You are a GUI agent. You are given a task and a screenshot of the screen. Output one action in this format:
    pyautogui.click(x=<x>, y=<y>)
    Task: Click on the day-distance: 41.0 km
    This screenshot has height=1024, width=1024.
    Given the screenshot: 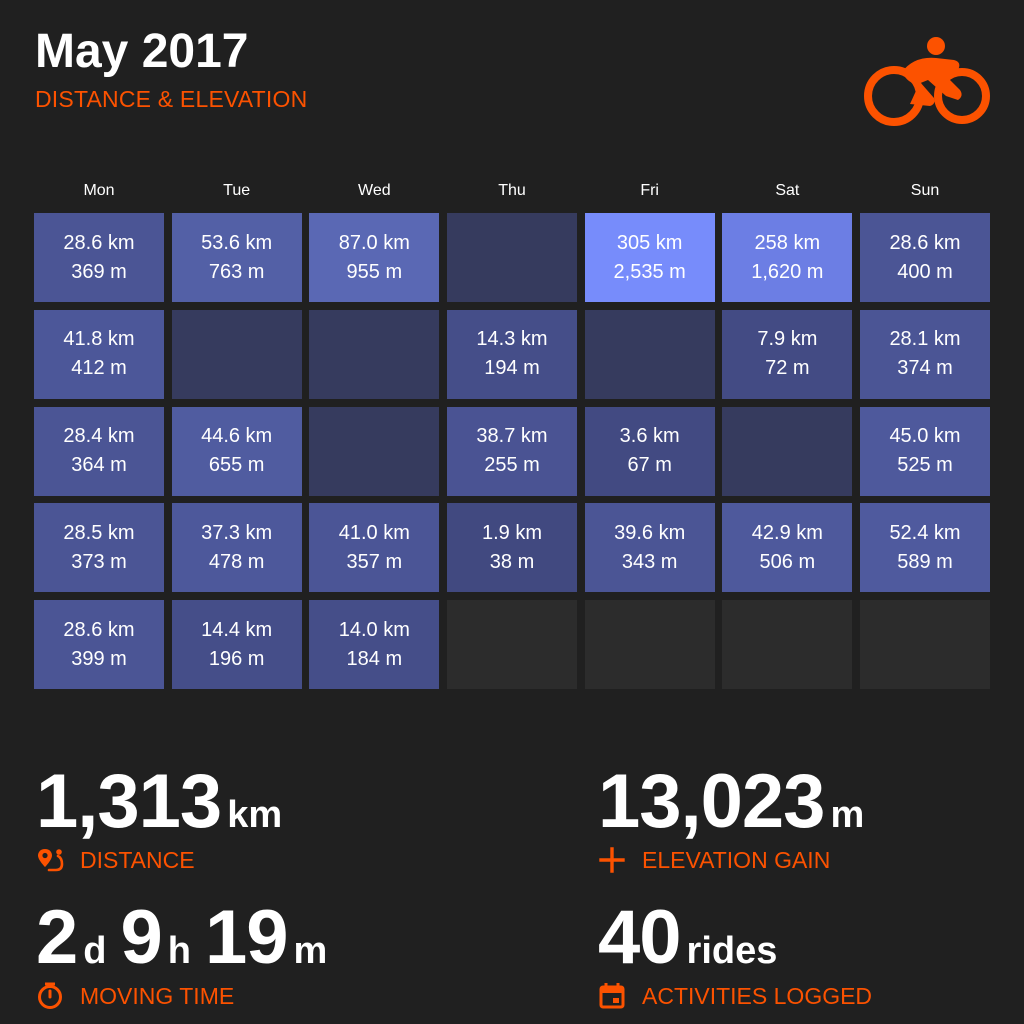 What is the action you would take?
    pyautogui.click(x=374, y=532)
    